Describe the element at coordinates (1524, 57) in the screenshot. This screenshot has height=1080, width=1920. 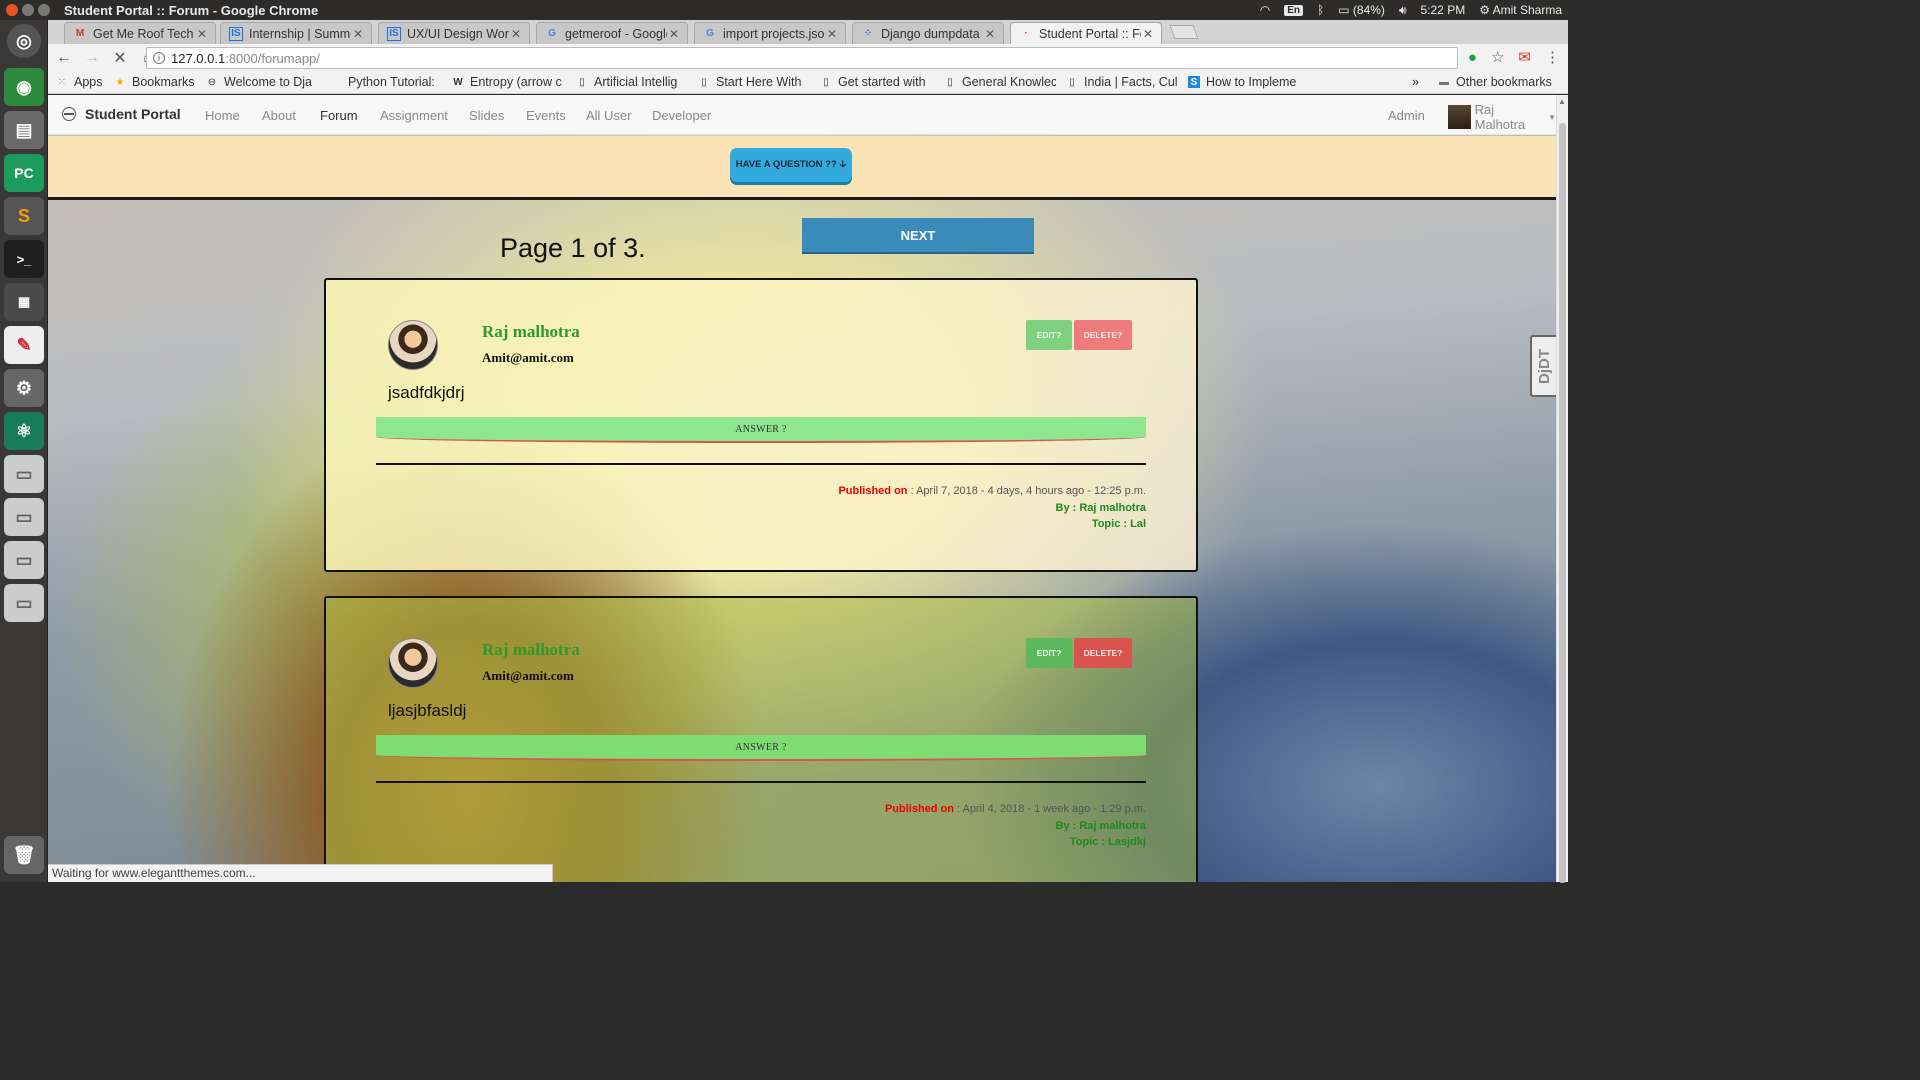
I see `mail-checker-icon: ✉` at that location.